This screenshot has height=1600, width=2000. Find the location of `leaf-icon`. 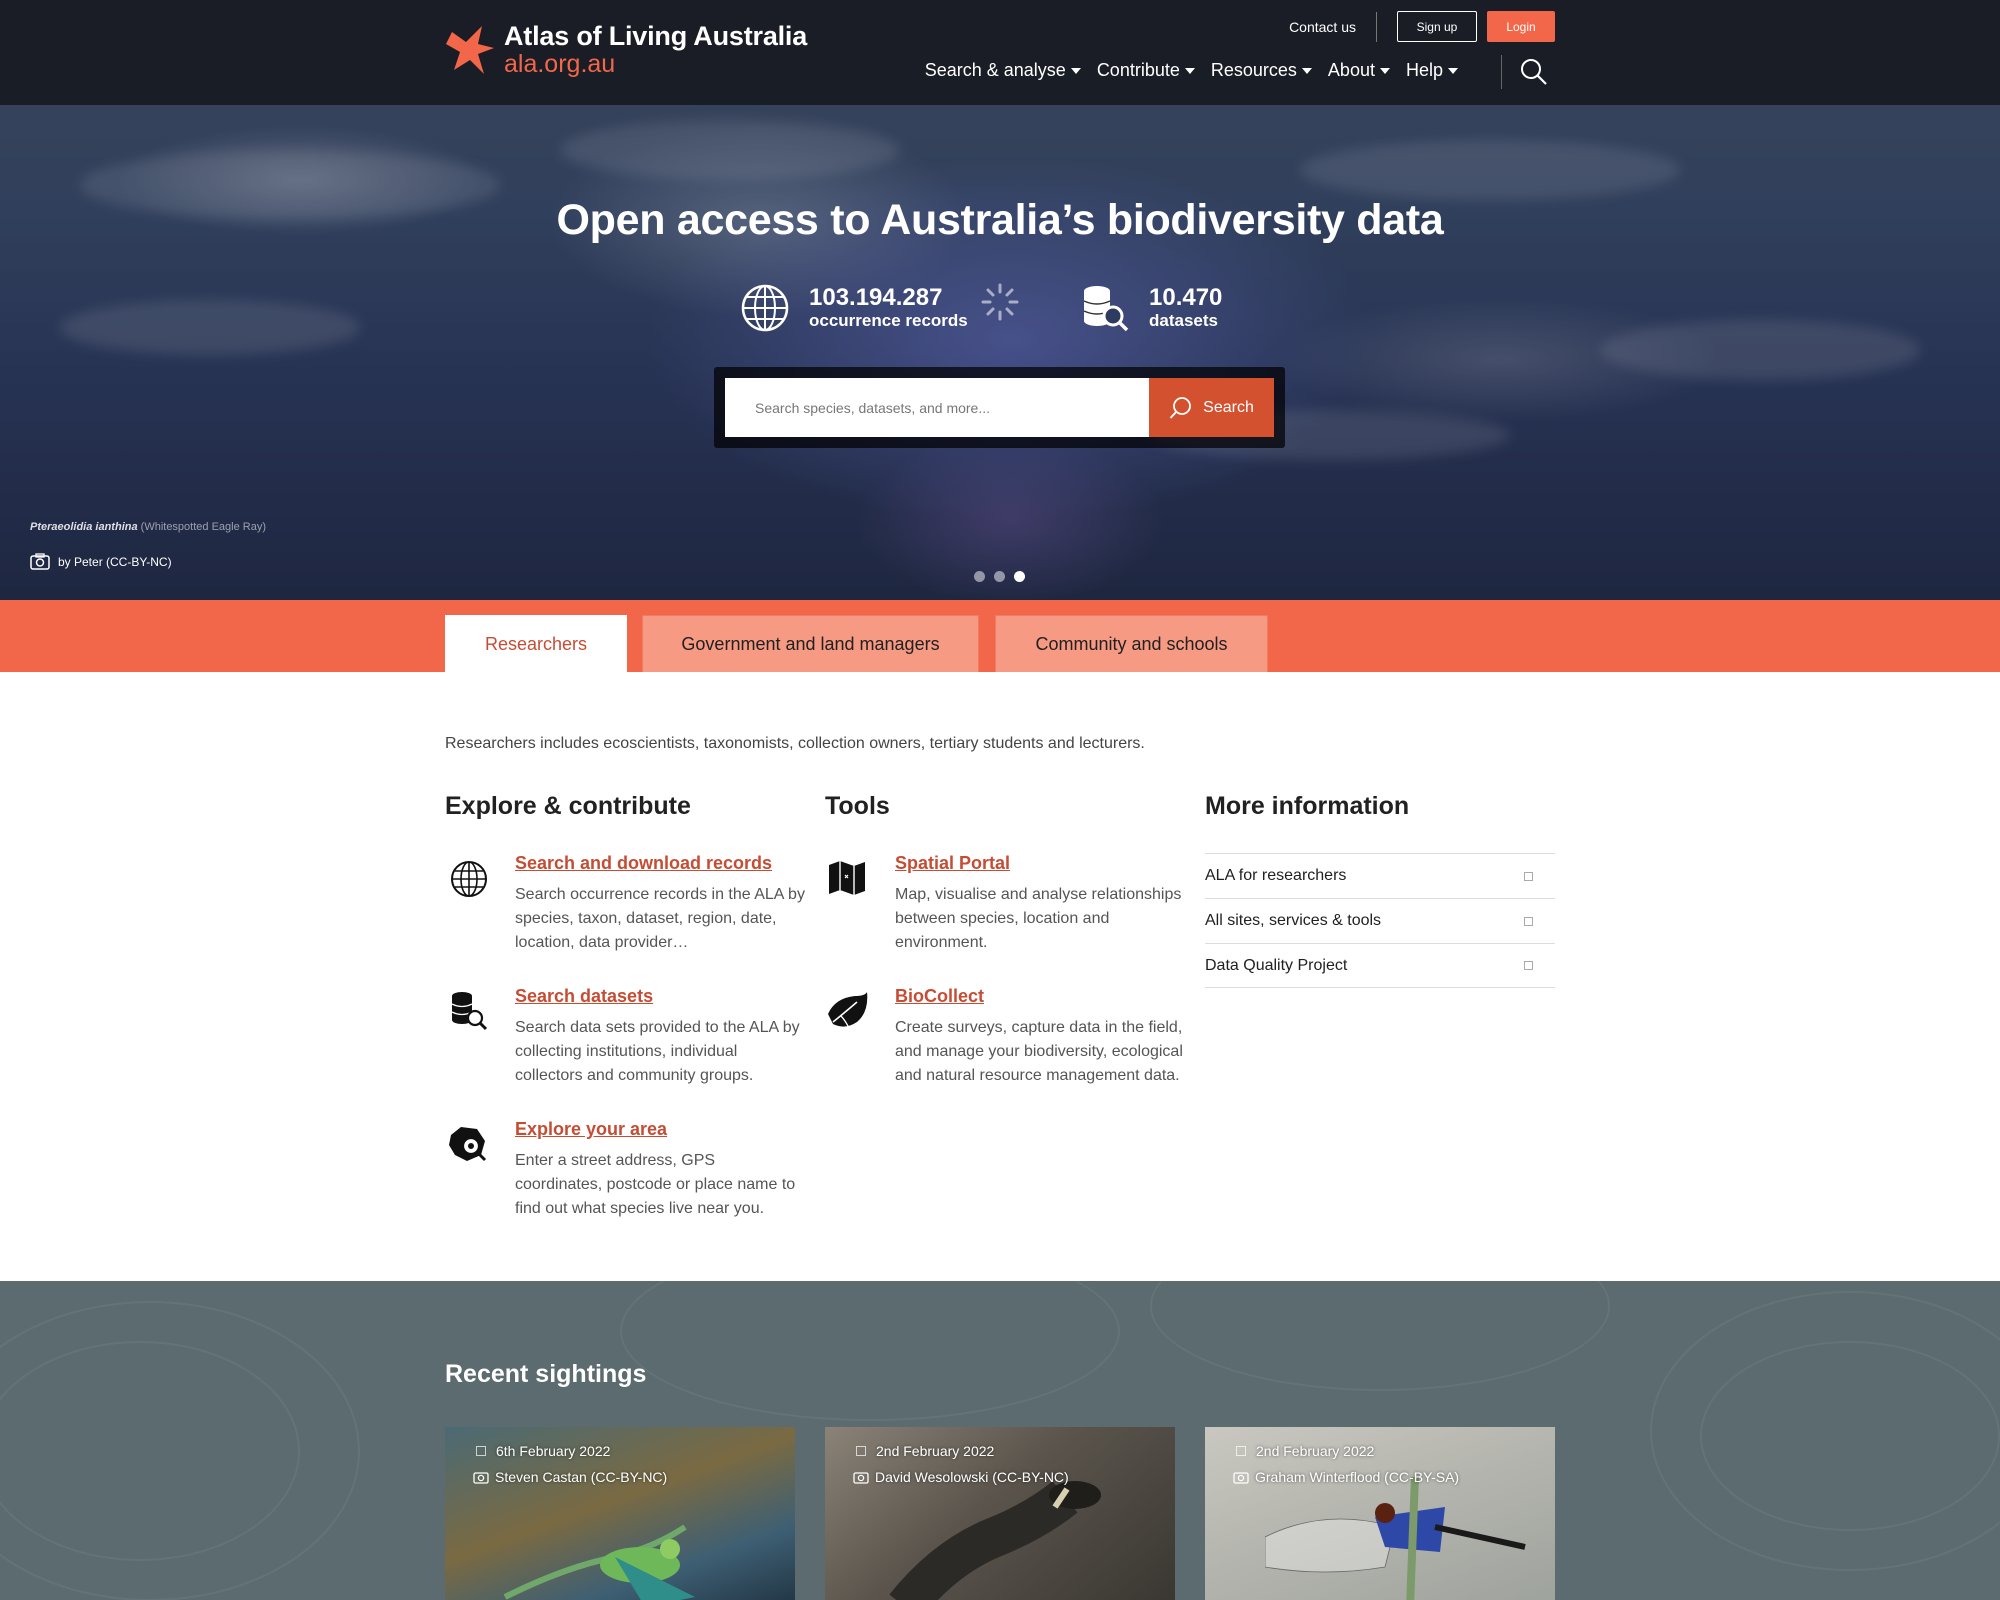

leaf-icon is located at coordinates (848, 1010).